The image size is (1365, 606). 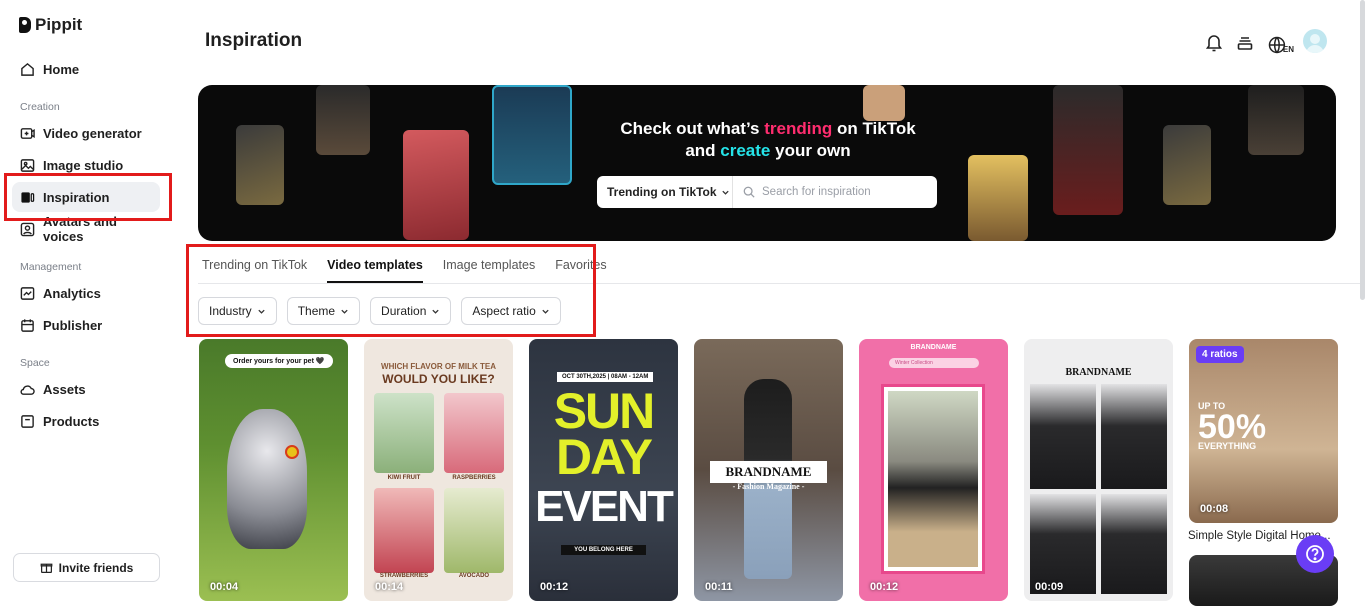 What do you see at coordinates (25, 25) in the screenshot?
I see `pippit-logo-icon` at bounding box center [25, 25].